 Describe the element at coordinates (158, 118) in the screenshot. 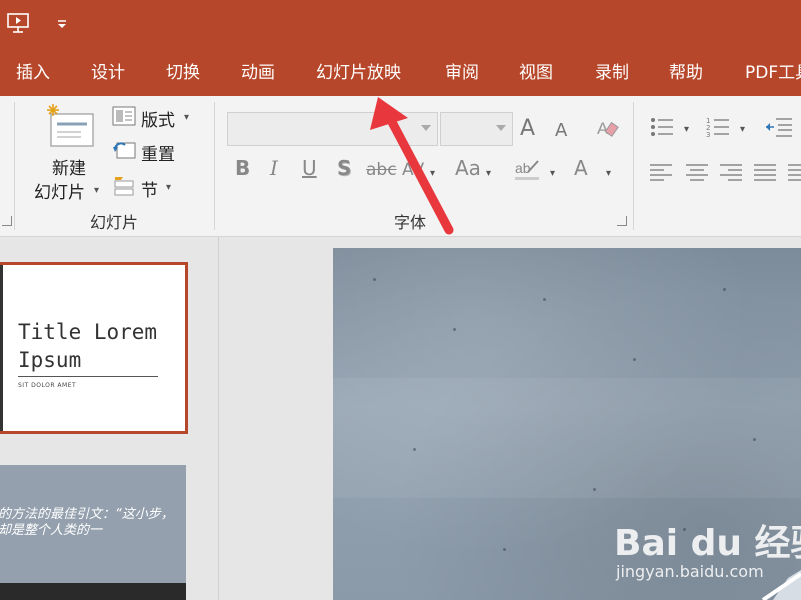

I see `layout-button: 版式` at that location.